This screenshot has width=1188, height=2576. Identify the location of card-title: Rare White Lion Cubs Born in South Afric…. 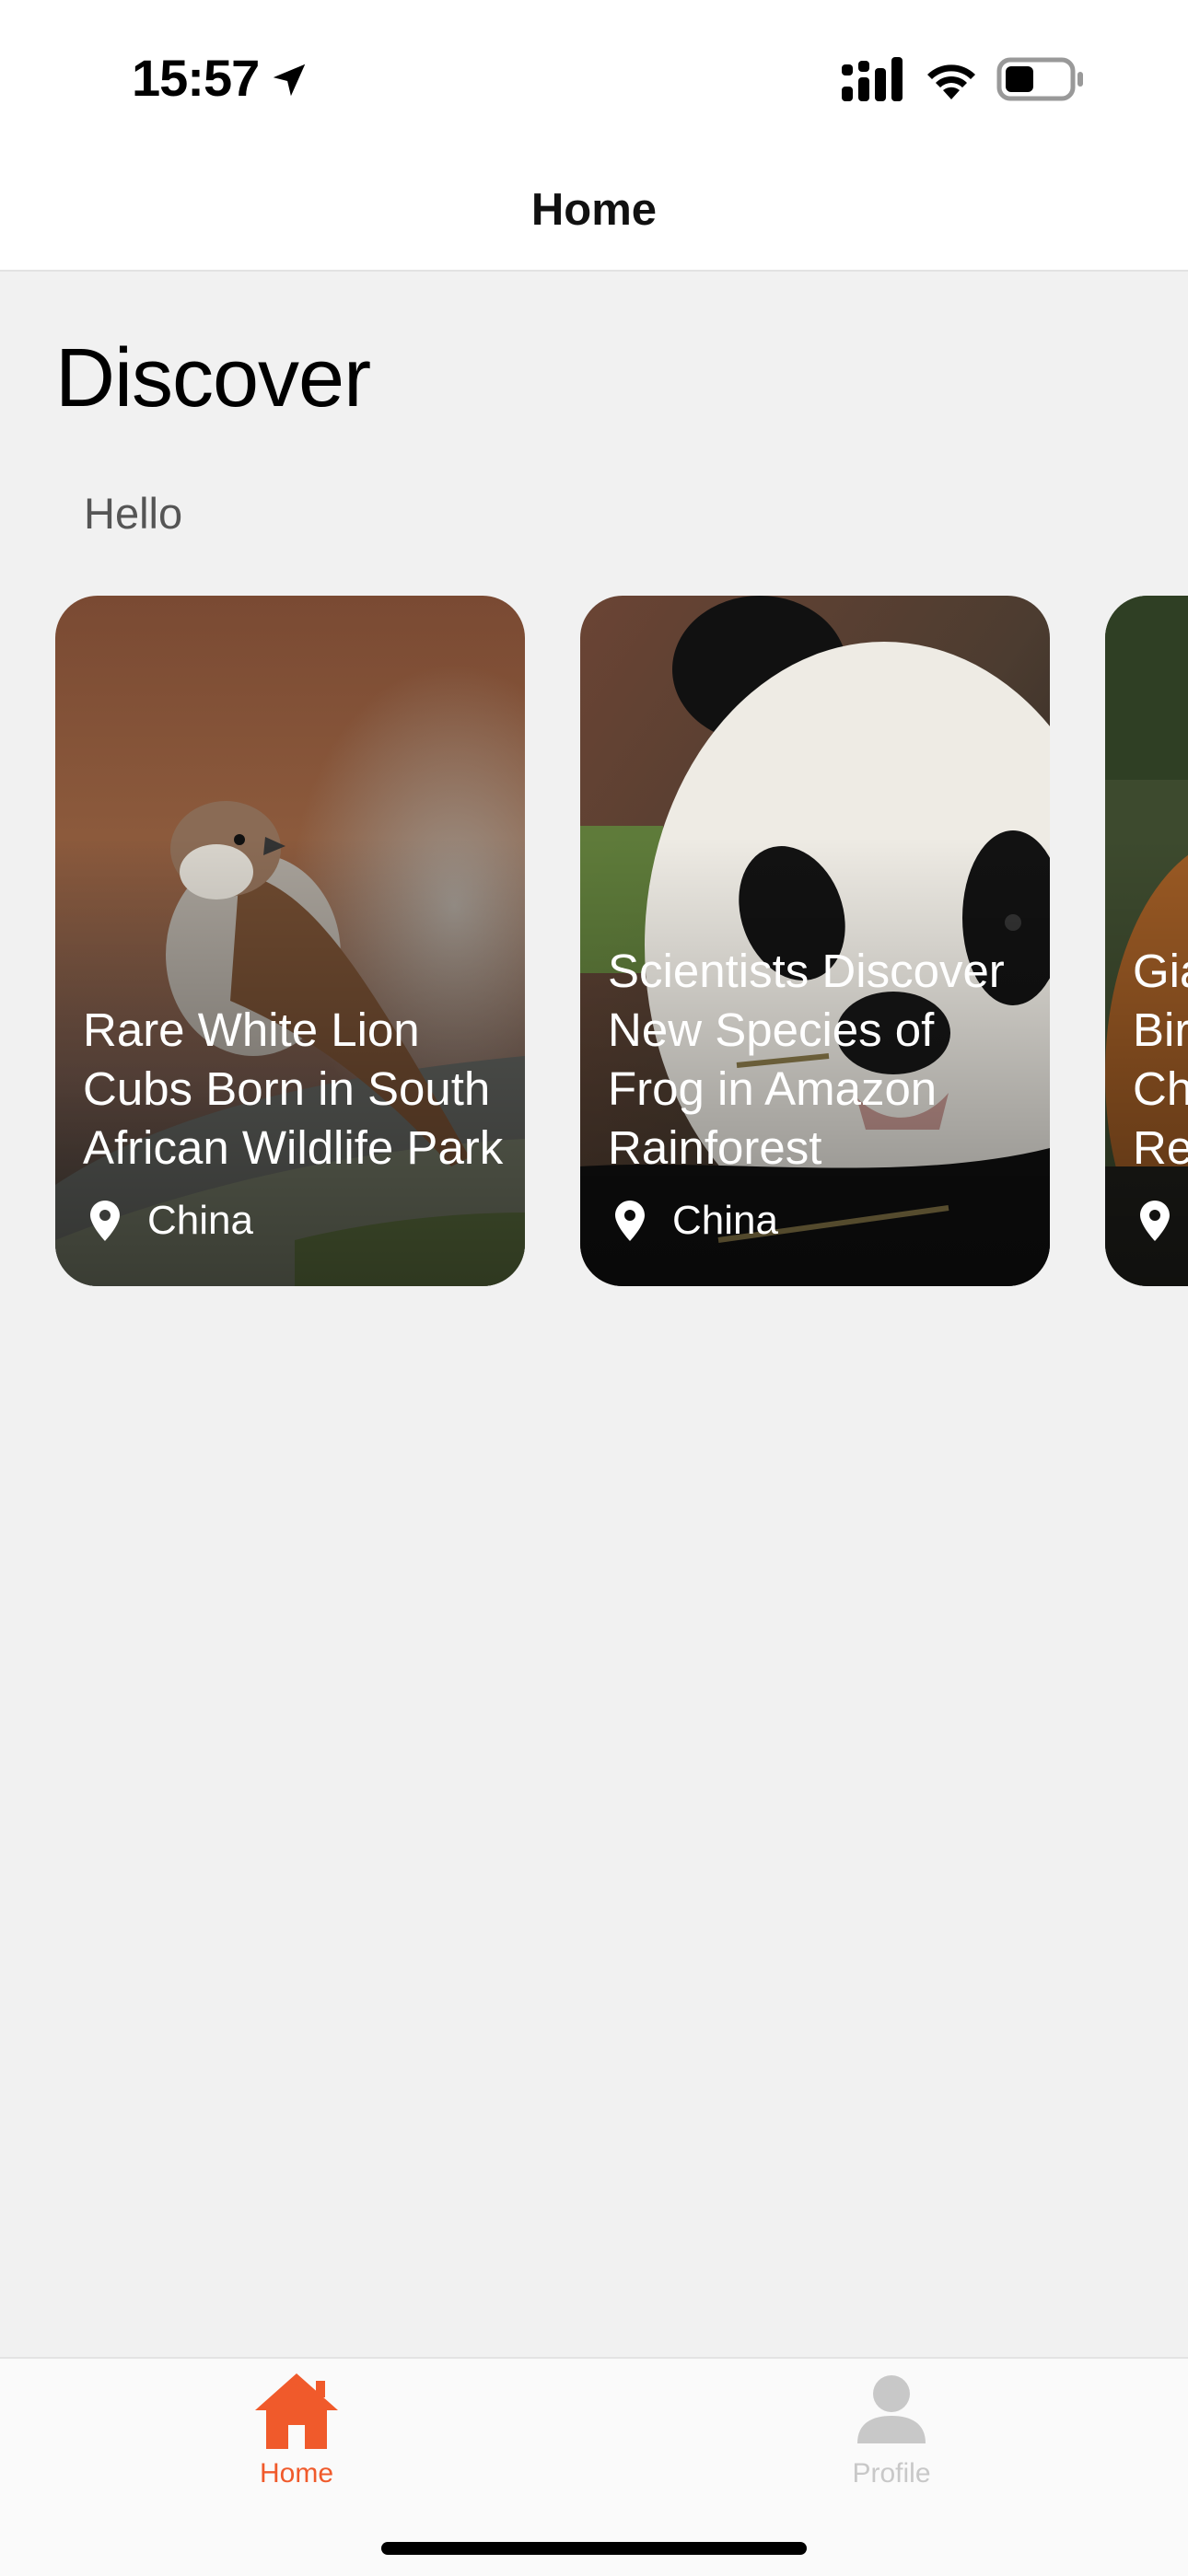
(294, 1089).